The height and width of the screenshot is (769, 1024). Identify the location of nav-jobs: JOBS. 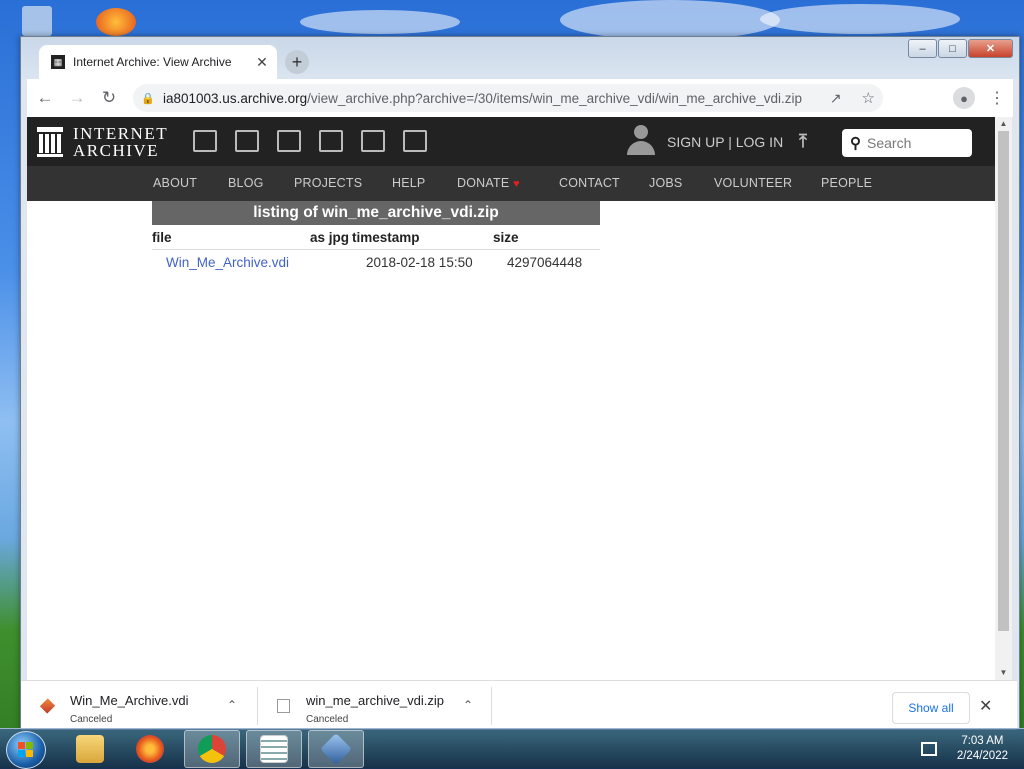
(665, 183).